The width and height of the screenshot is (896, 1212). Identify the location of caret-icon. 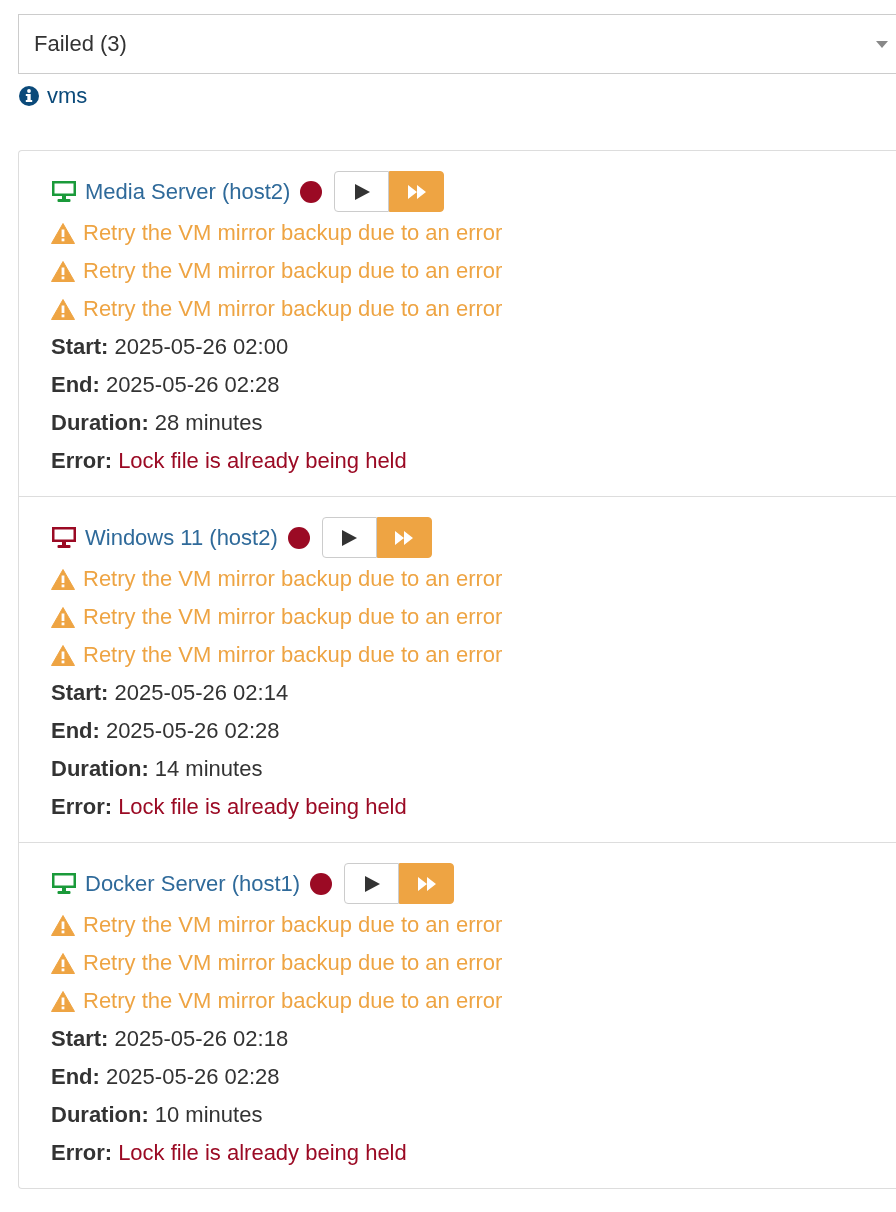
(882, 44).